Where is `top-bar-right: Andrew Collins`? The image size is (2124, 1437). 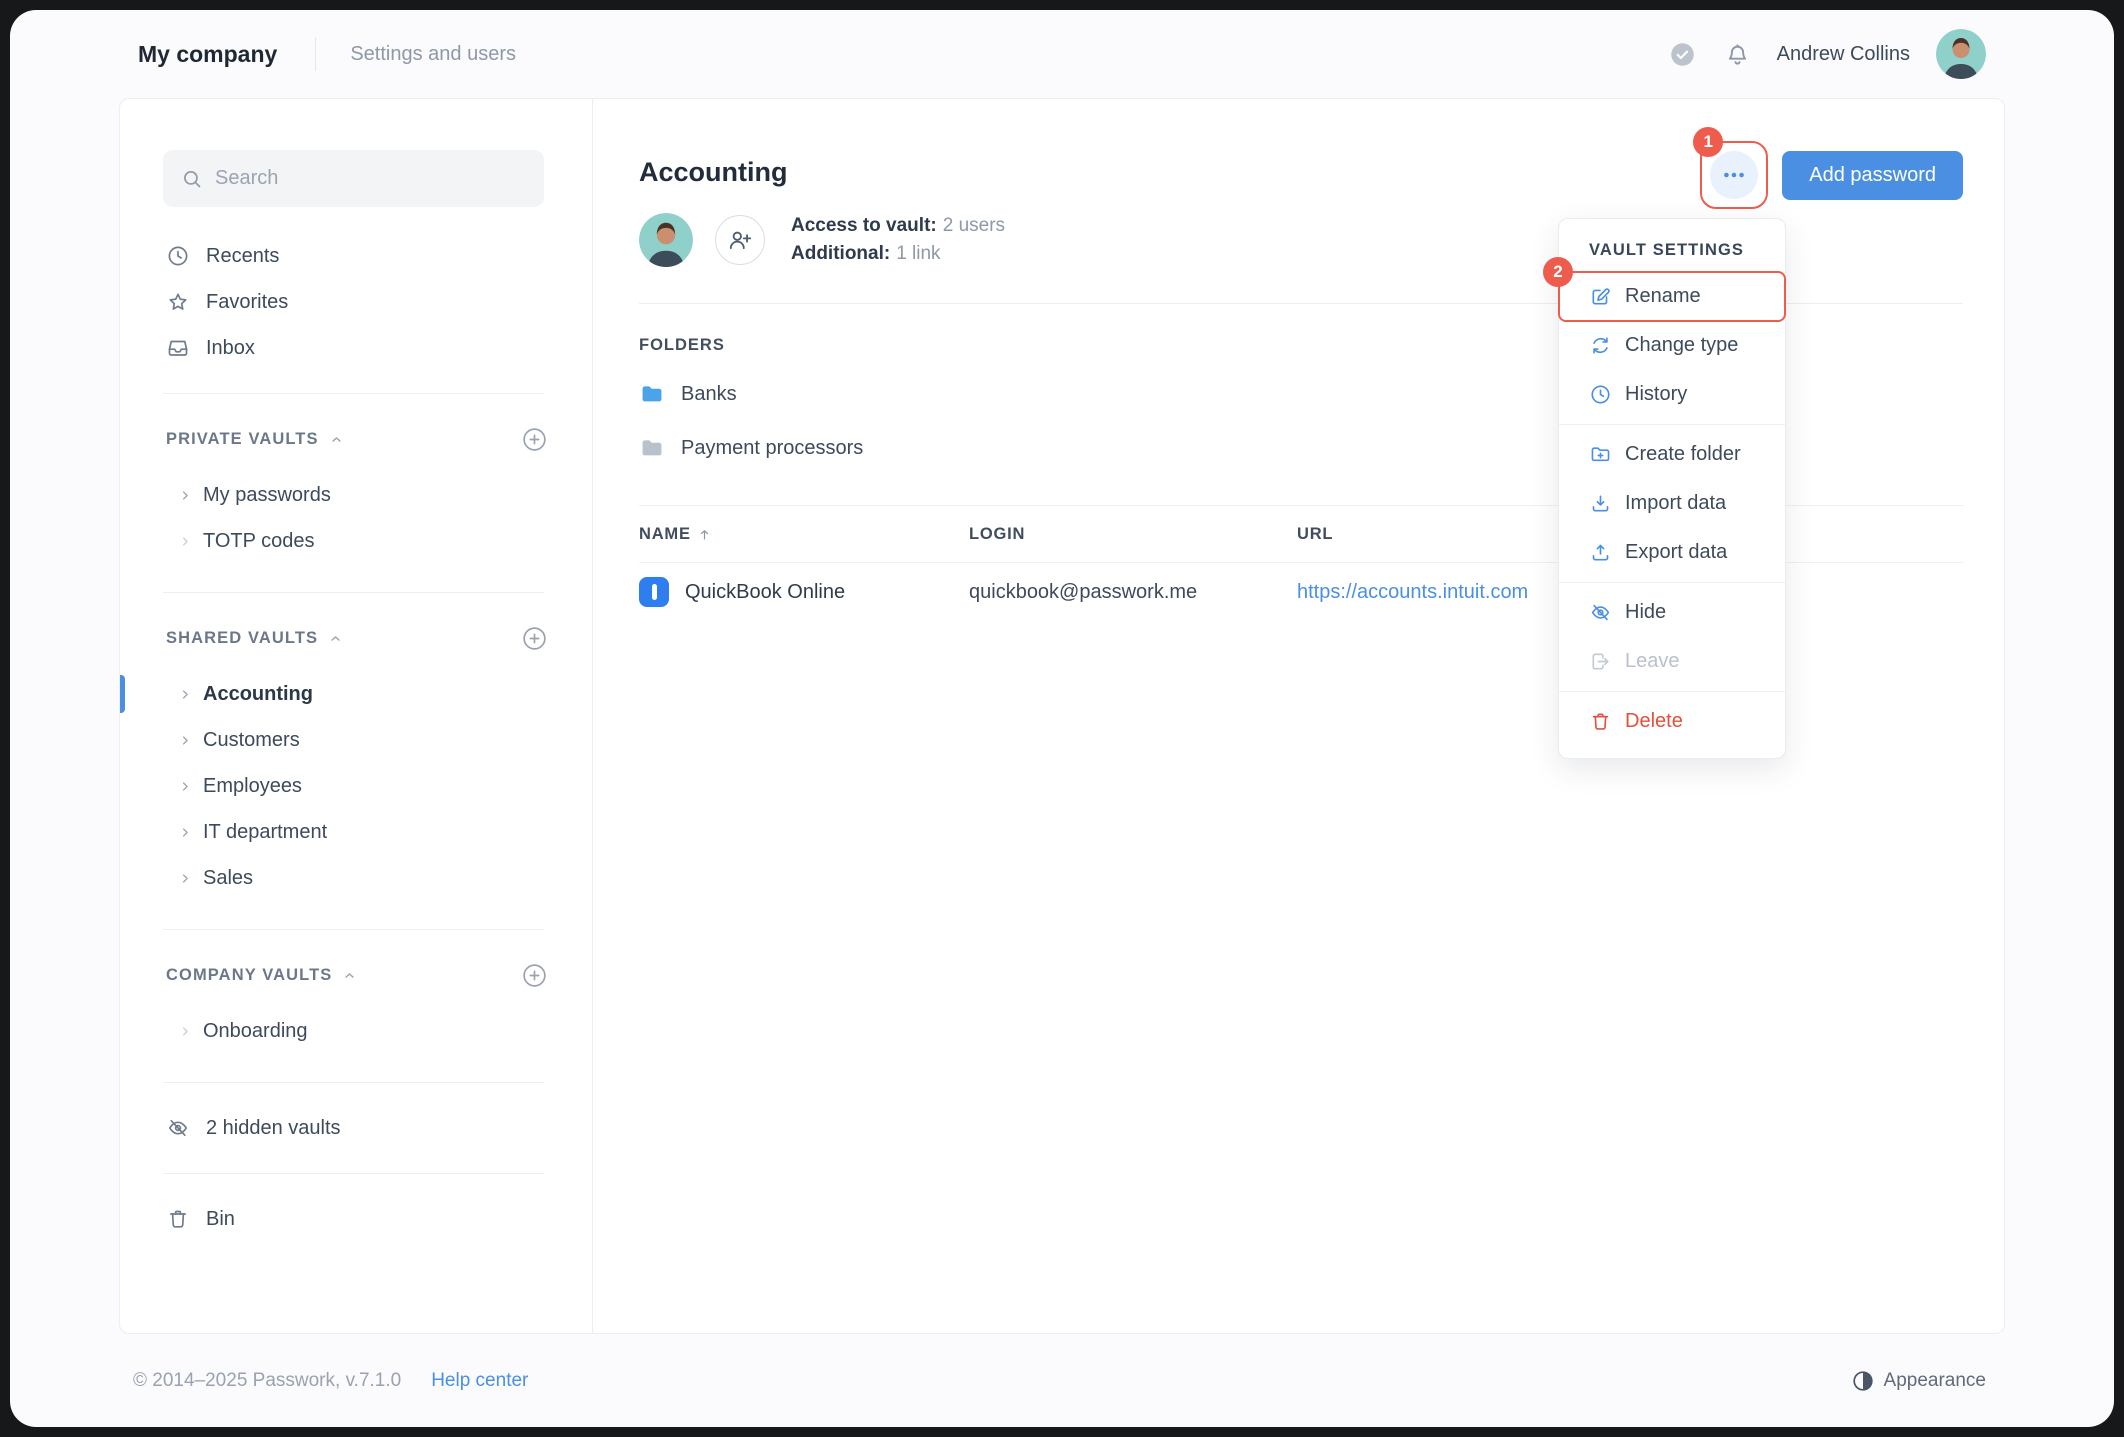
top-bar-right: Andrew Collins is located at coordinates (1813, 54).